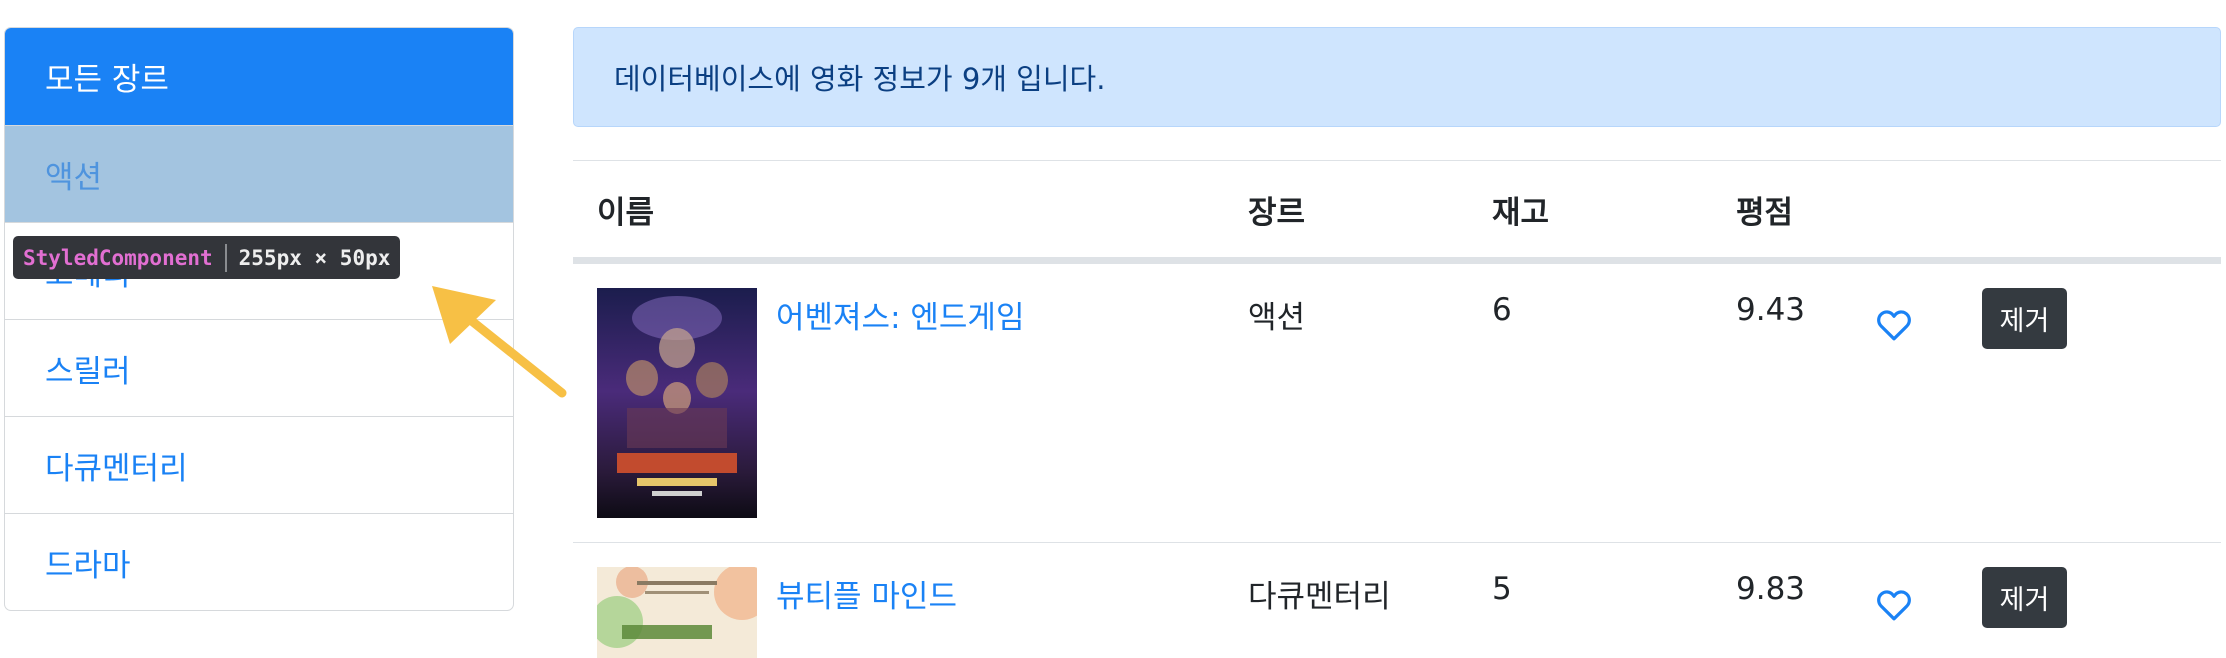  What do you see at coordinates (1502, 589) in the screenshot?
I see `movie-stock: 5` at bounding box center [1502, 589].